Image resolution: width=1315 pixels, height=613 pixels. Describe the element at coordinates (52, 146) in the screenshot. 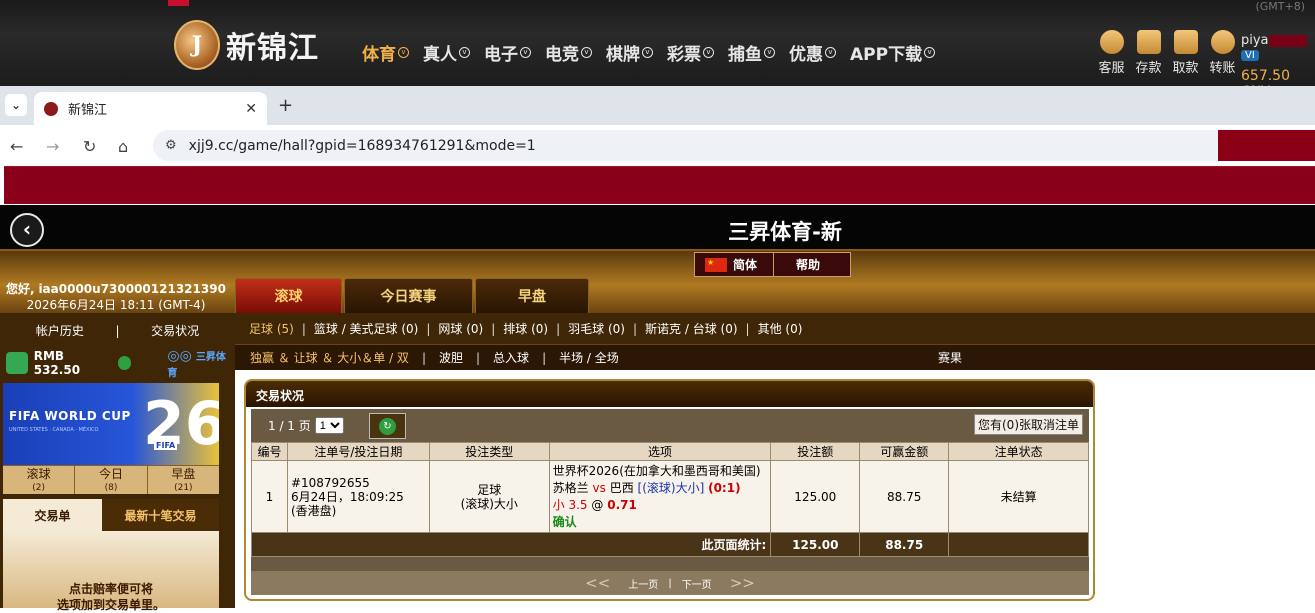

I see `forward-arrow-icon: →` at that location.